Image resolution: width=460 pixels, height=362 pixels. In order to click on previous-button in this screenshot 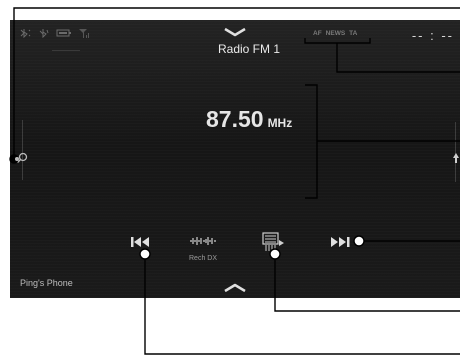, I will do `click(140, 244)`.